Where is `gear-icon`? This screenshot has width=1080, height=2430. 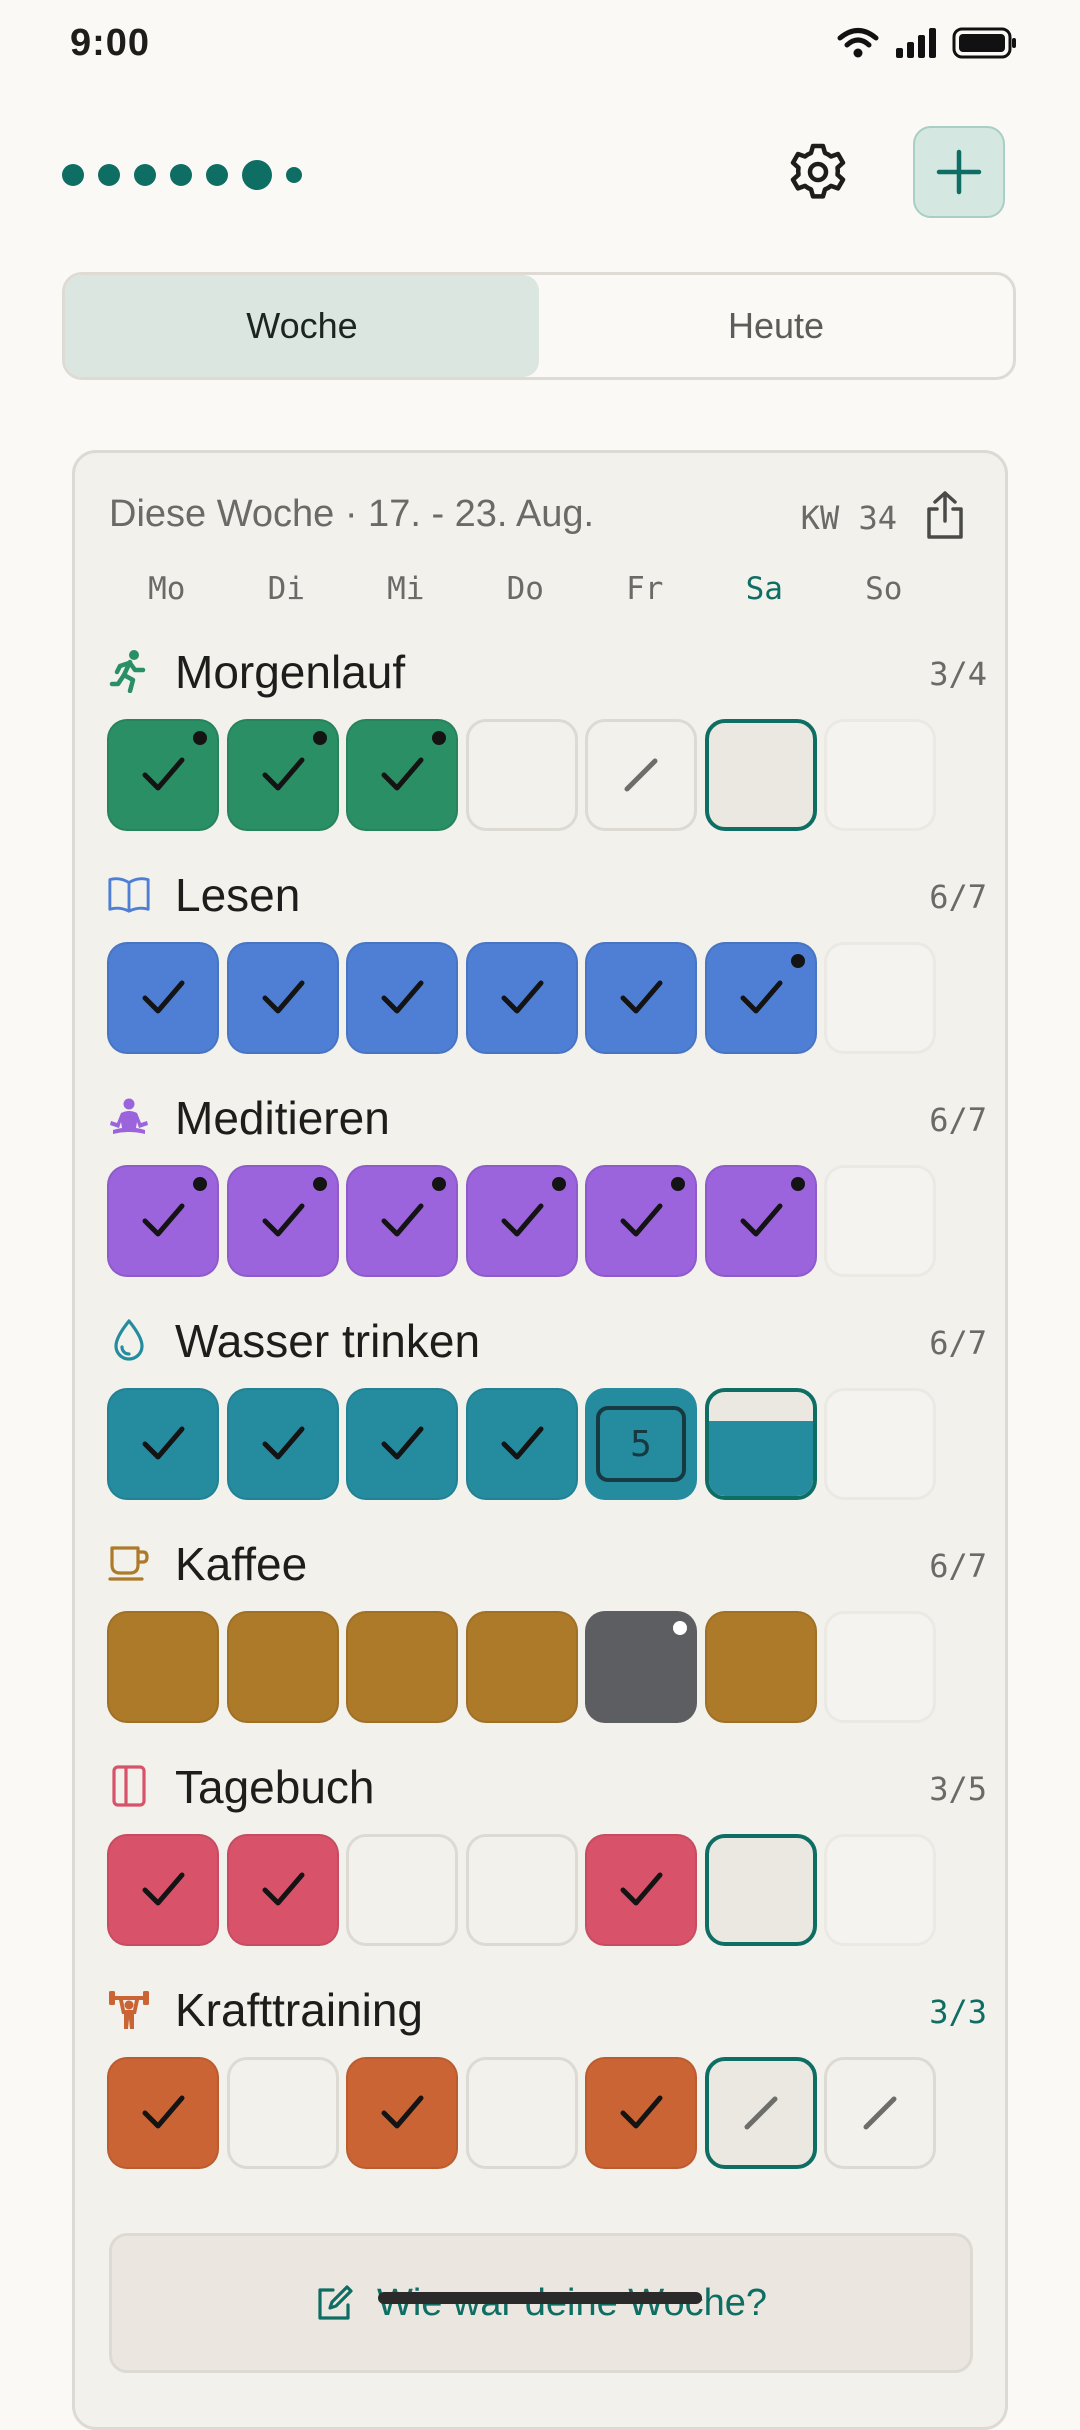 gear-icon is located at coordinates (818, 171).